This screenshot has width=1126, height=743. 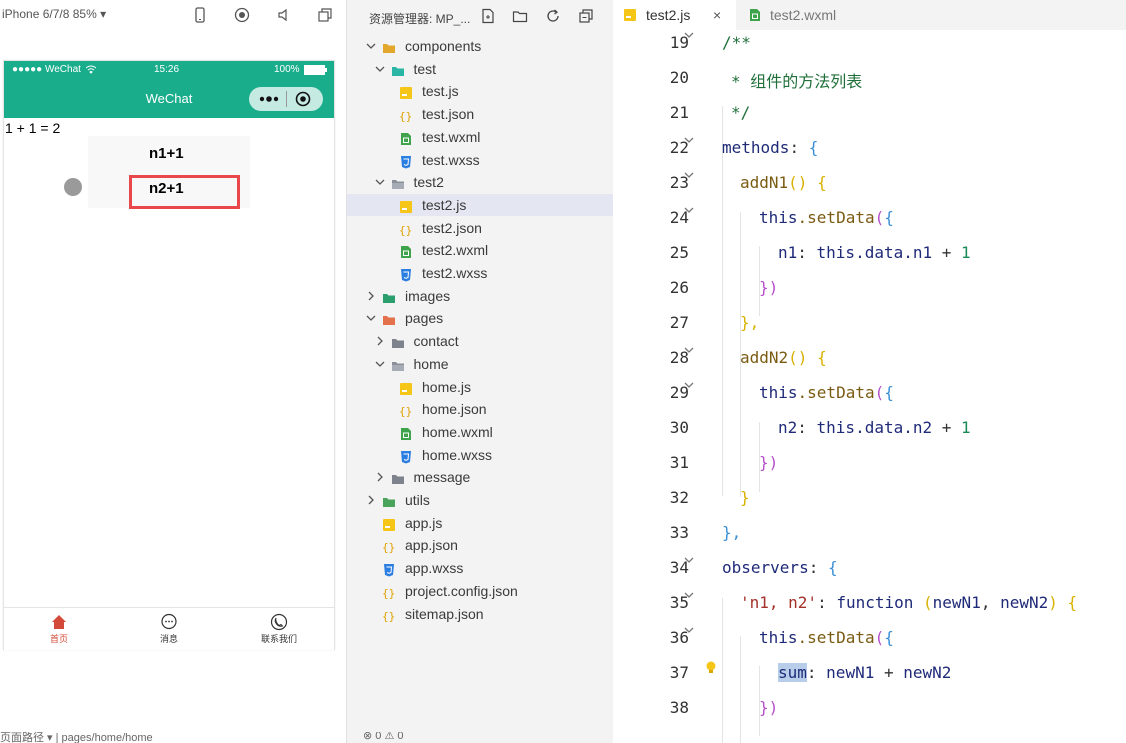 I want to click on file-row-app-js: app.js, so click(x=480, y=523).